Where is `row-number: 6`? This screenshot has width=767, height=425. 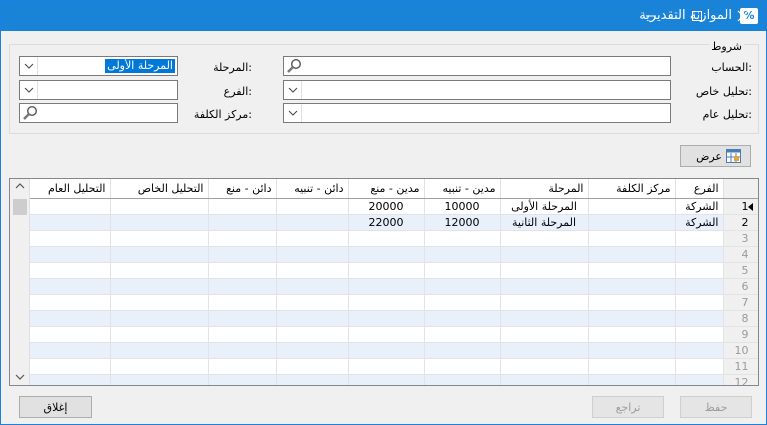 row-number: 6 is located at coordinates (740, 286).